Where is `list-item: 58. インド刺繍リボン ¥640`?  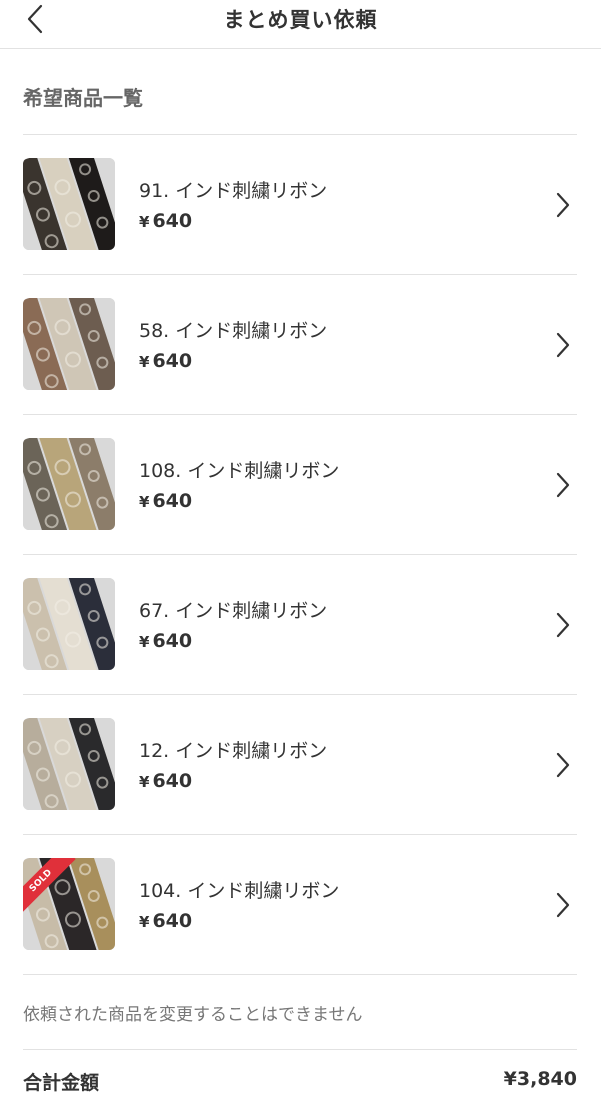 list-item: 58. インド刺繍リボン ¥640 is located at coordinates (300, 345).